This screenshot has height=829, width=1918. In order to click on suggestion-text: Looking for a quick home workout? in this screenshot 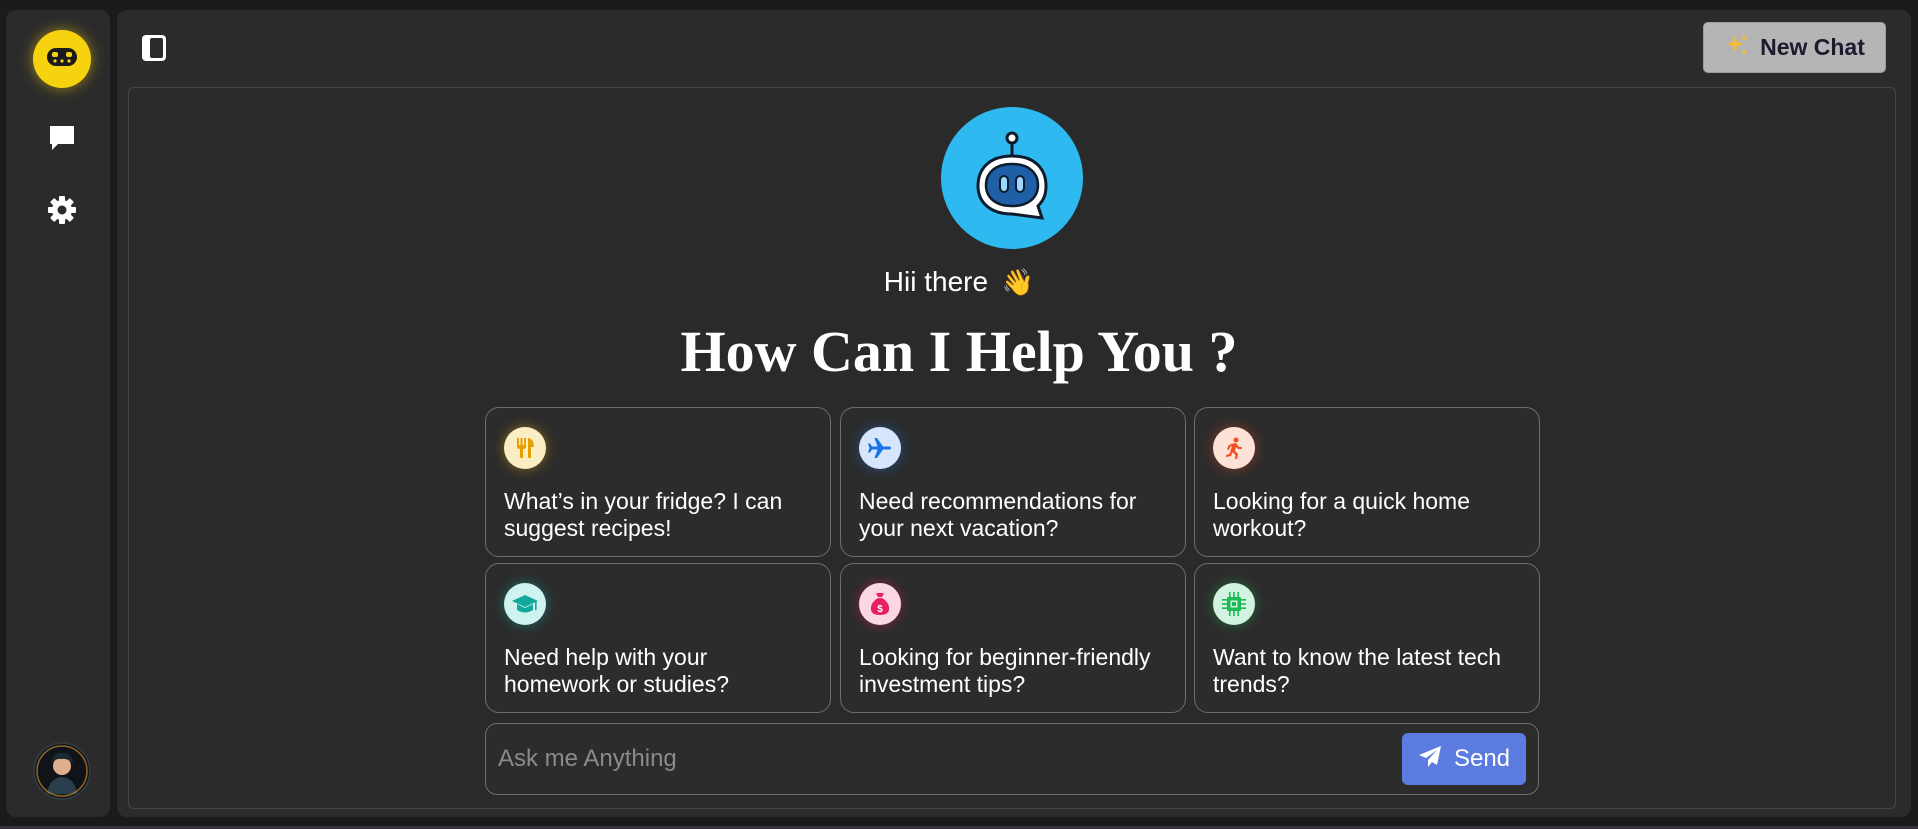, I will do `click(1341, 514)`.